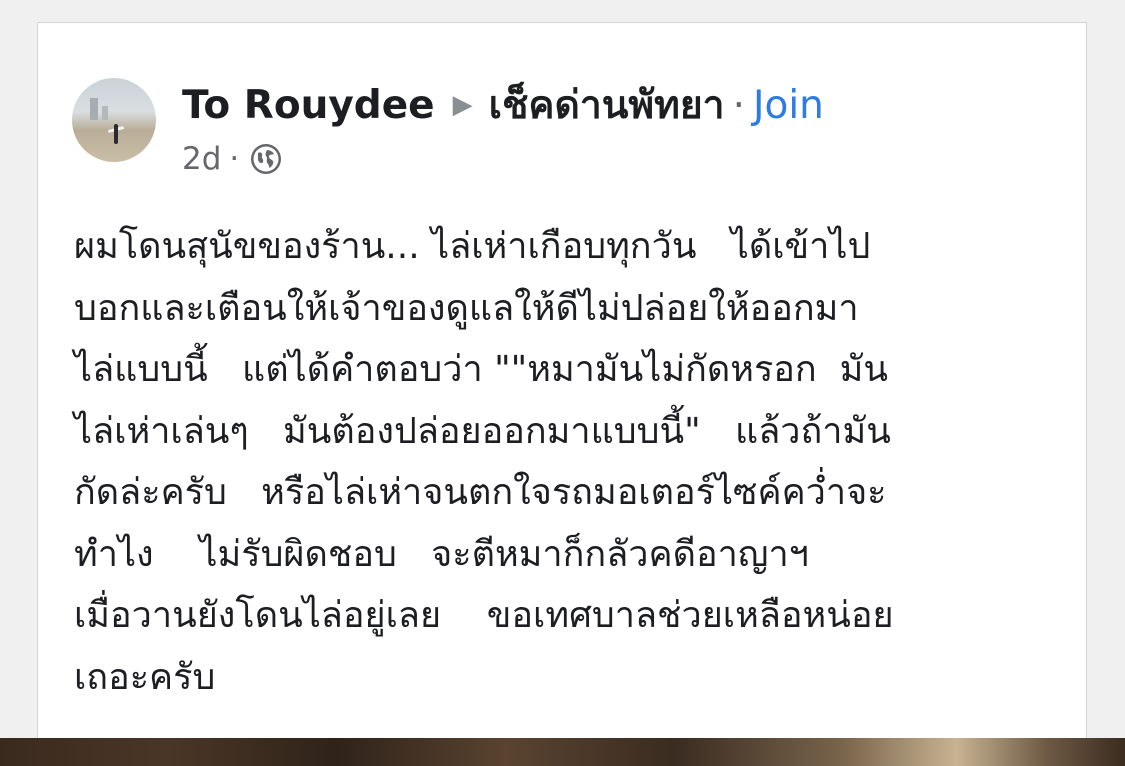  Describe the element at coordinates (607, 105) in the screenshot. I see `group-name: เช็คด่านพัทยา` at that location.